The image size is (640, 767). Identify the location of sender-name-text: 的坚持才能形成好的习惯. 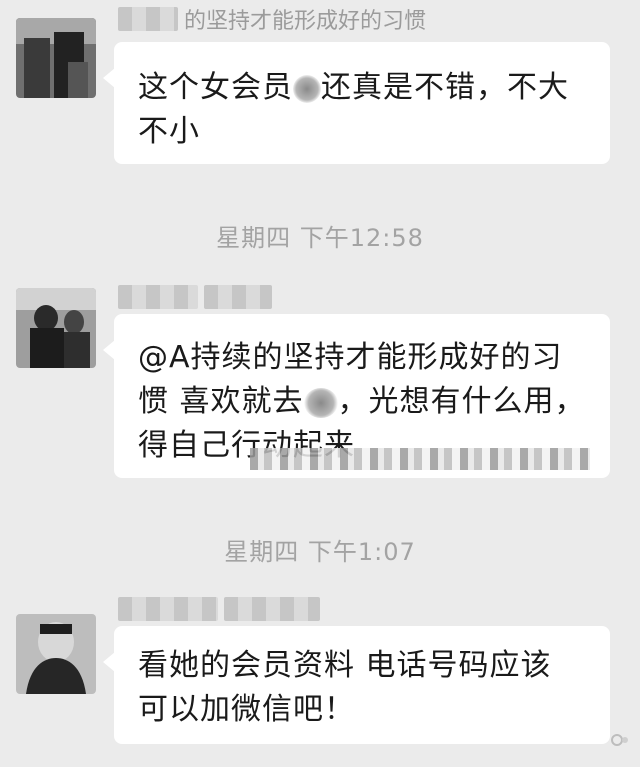
(305, 21).